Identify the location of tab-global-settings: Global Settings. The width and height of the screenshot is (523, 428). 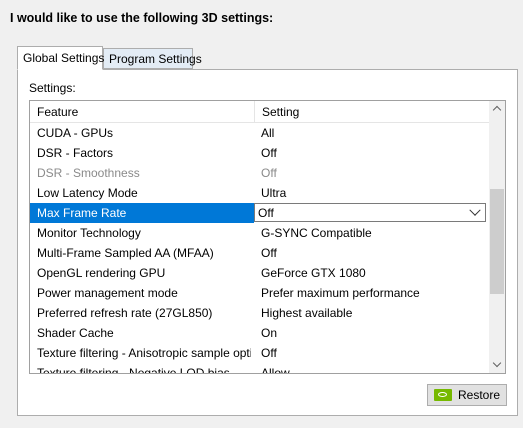
(60, 58).